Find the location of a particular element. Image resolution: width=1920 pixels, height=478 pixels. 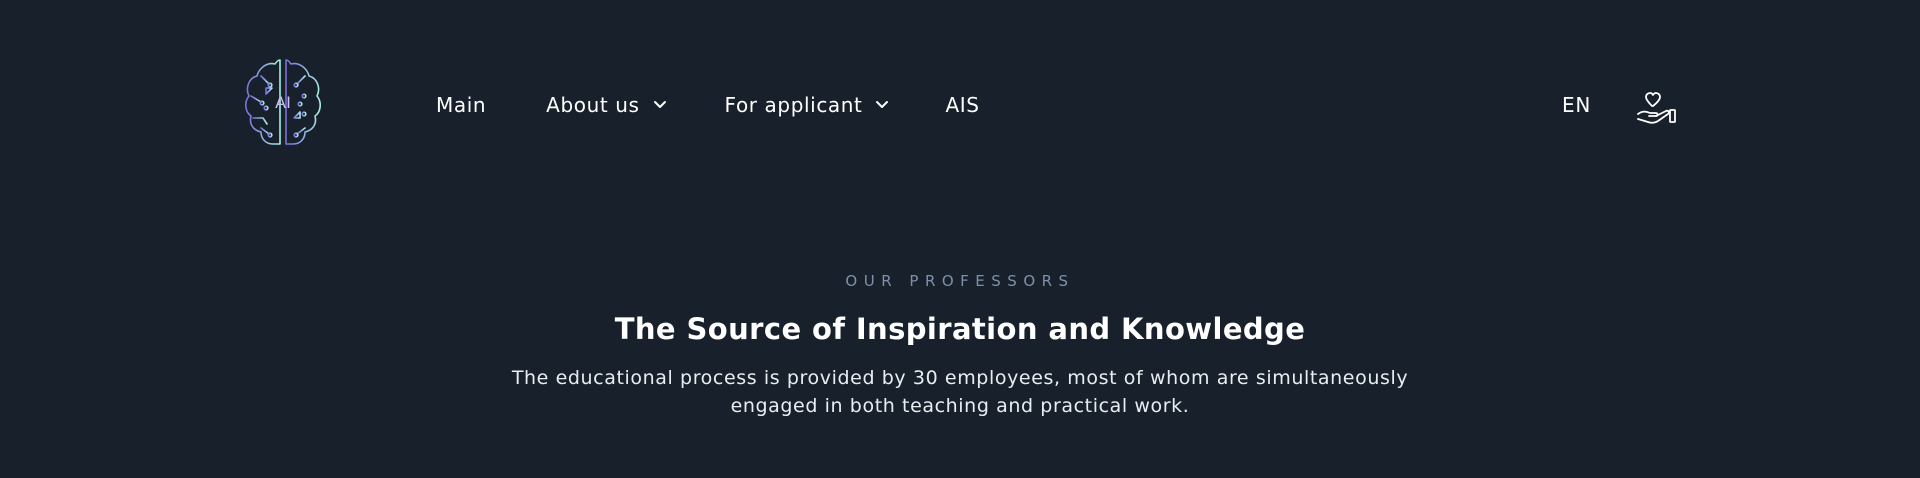

nav-item-main-label: Main is located at coordinates (461, 105).